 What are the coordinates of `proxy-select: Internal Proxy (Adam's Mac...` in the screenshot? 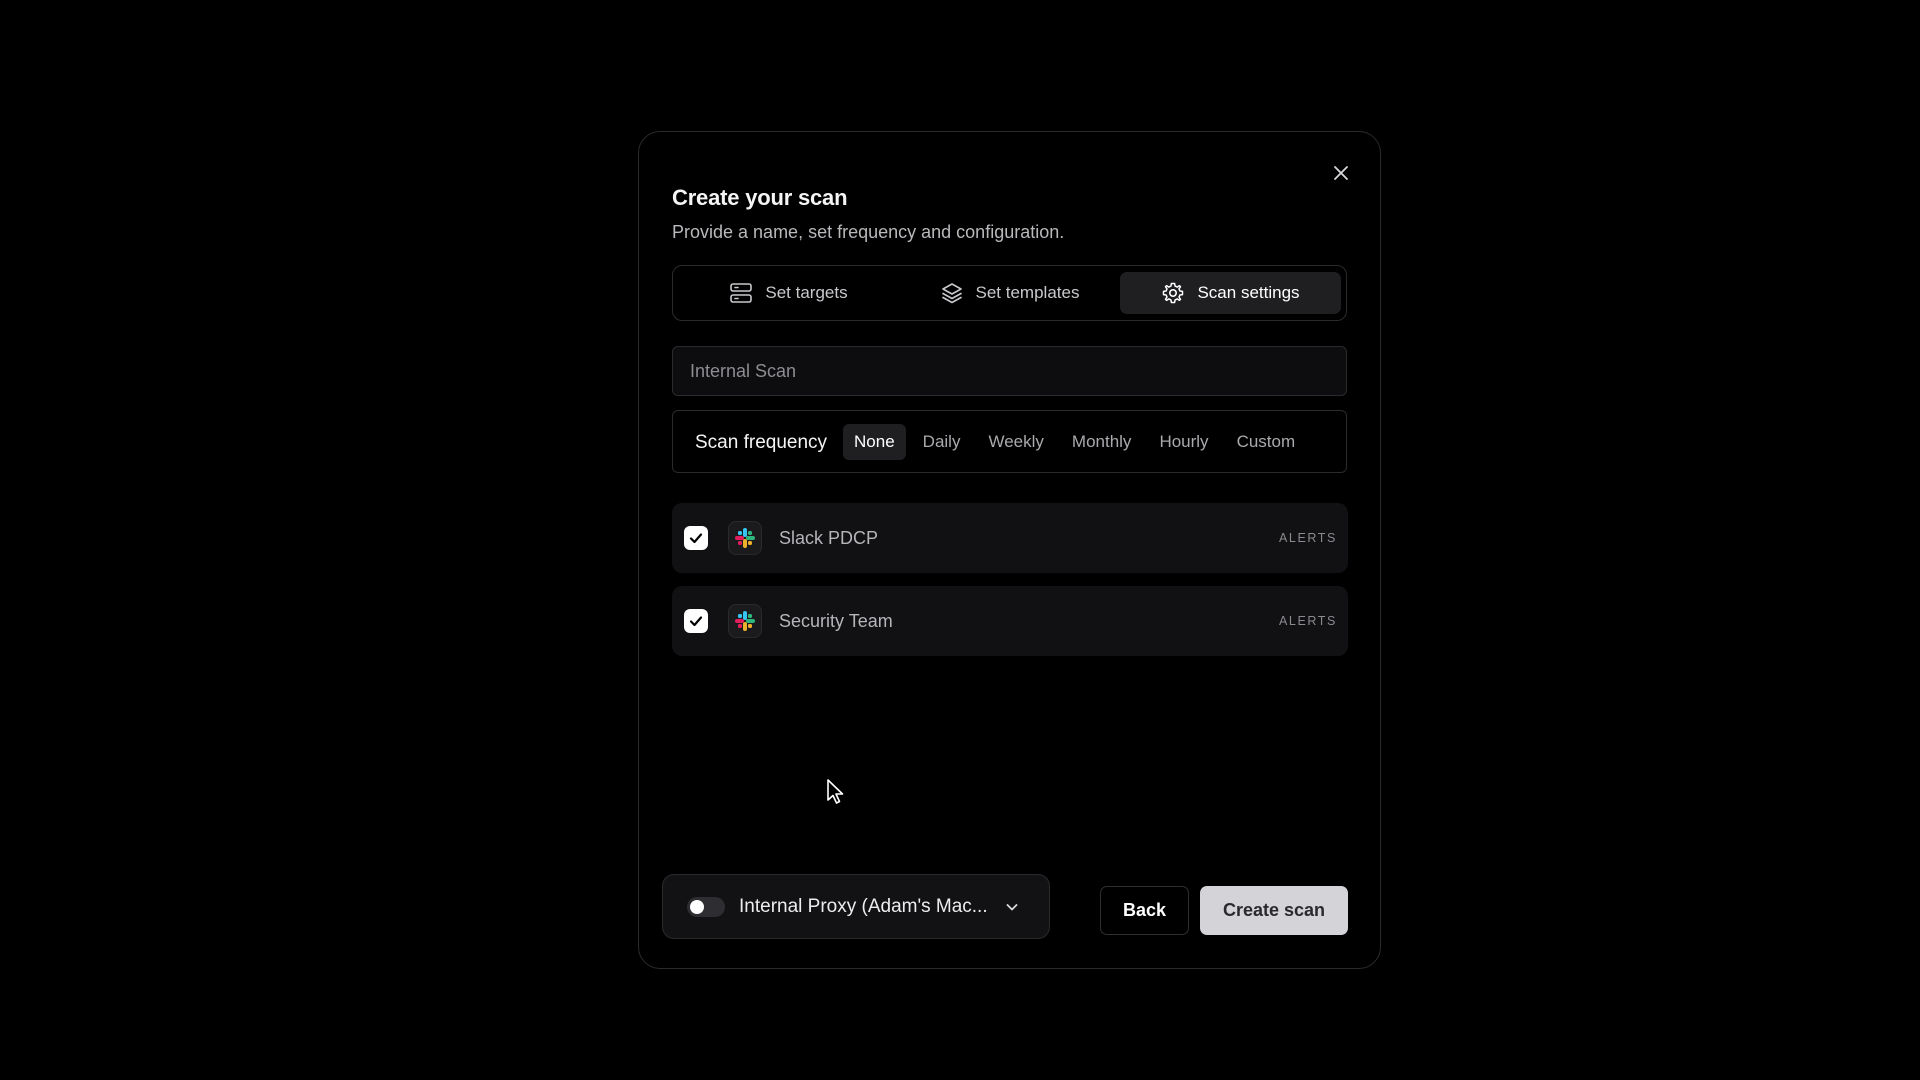 It's located at (856, 906).